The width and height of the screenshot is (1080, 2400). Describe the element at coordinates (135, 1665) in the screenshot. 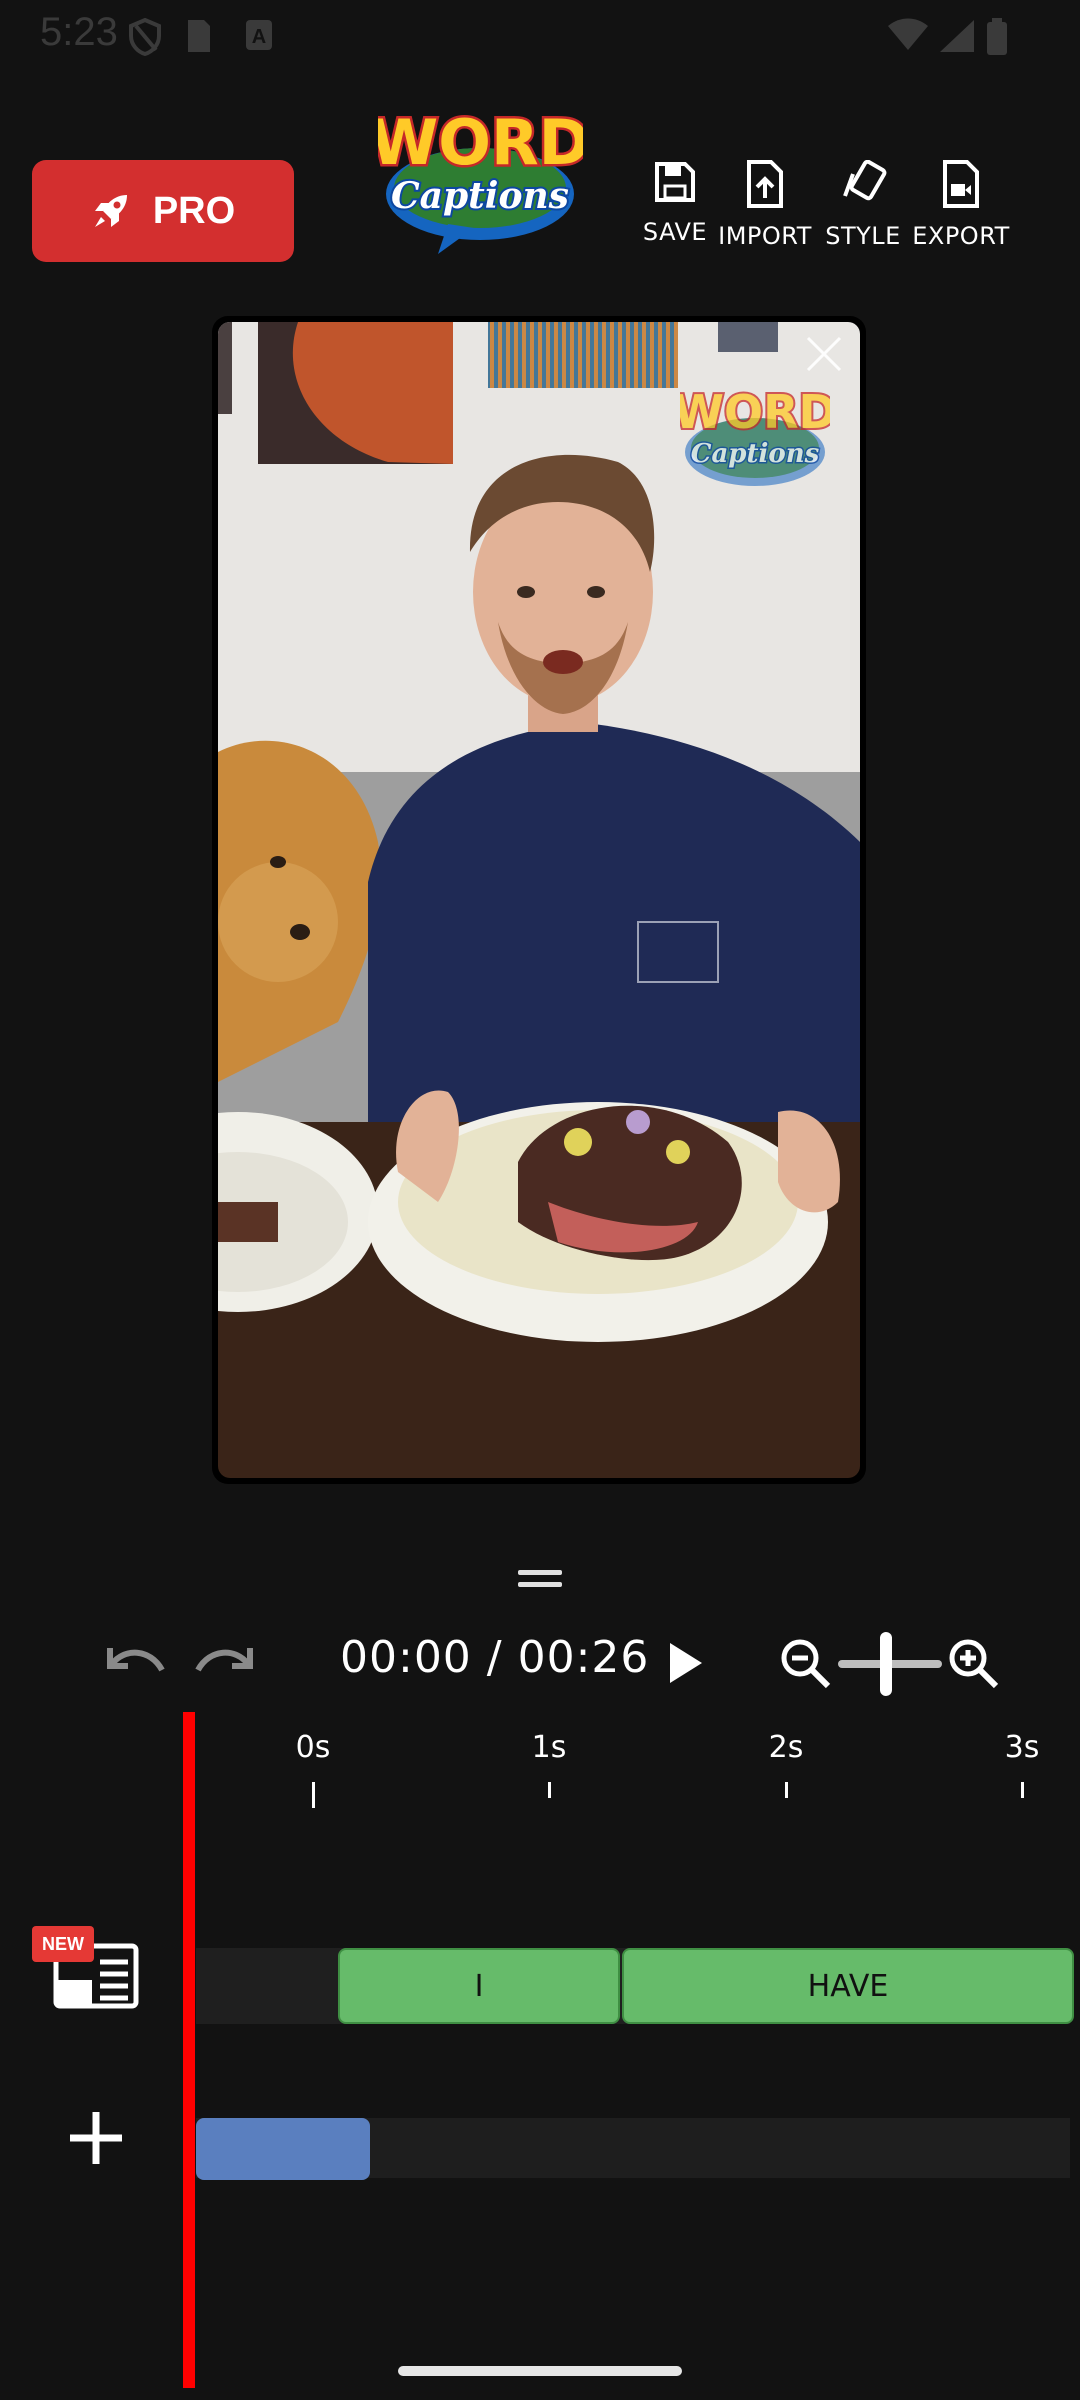

I see `undo-icon` at that location.